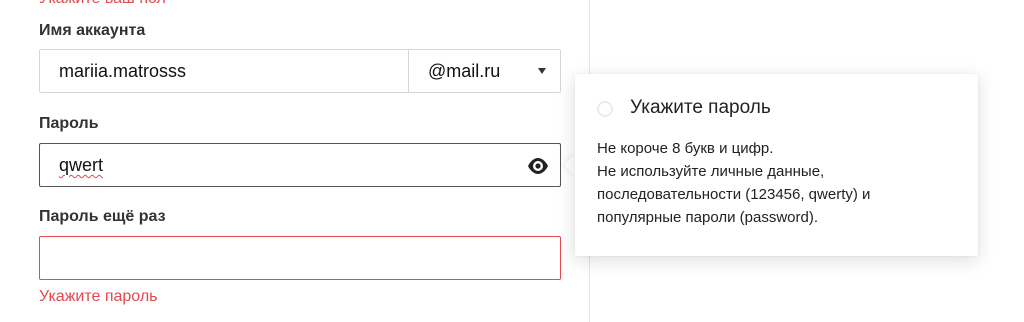  Describe the element at coordinates (300, 258) in the screenshot. I see `password-repeat-field` at that location.